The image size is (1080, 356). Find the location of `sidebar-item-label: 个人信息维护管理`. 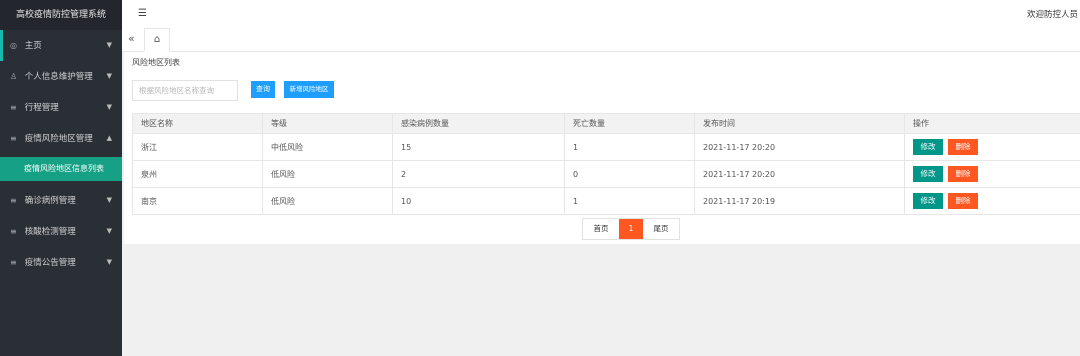

sidebar-item-label: 个人信息维护管理 is located at coordinates (58, 77).